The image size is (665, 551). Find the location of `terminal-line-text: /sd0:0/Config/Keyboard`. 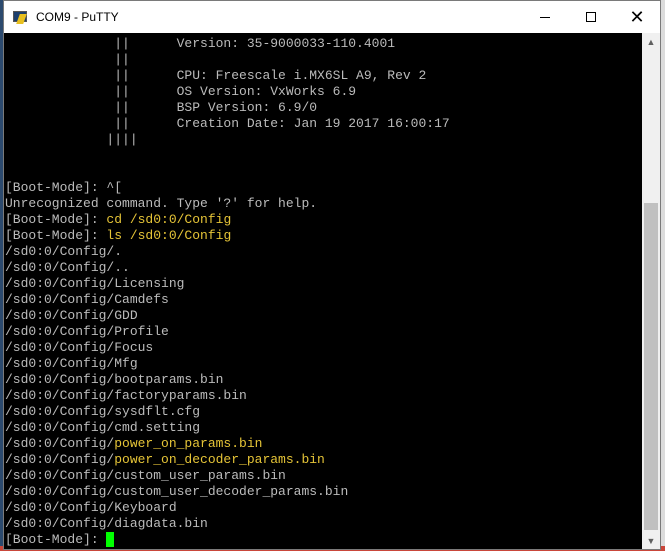

terminal-line-text: /sd0:0/Config/Keyboard is located at coordinates (91, 507).